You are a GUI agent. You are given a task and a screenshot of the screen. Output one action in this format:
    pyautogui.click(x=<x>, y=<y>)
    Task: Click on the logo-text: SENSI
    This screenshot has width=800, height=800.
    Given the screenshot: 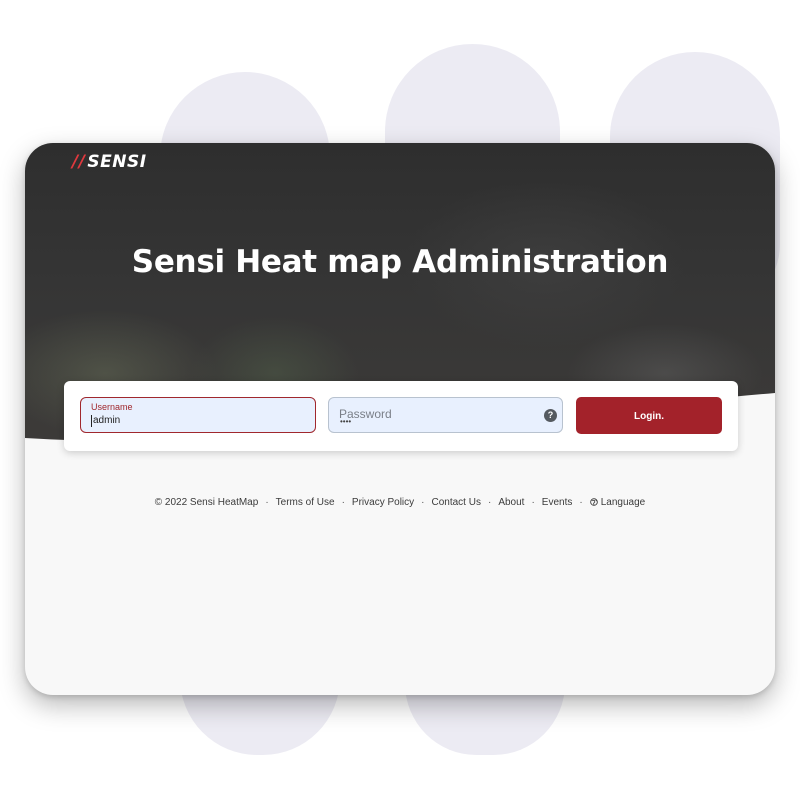 What is the action you would take?
    pyautogui.click(x=117, y=162)
    